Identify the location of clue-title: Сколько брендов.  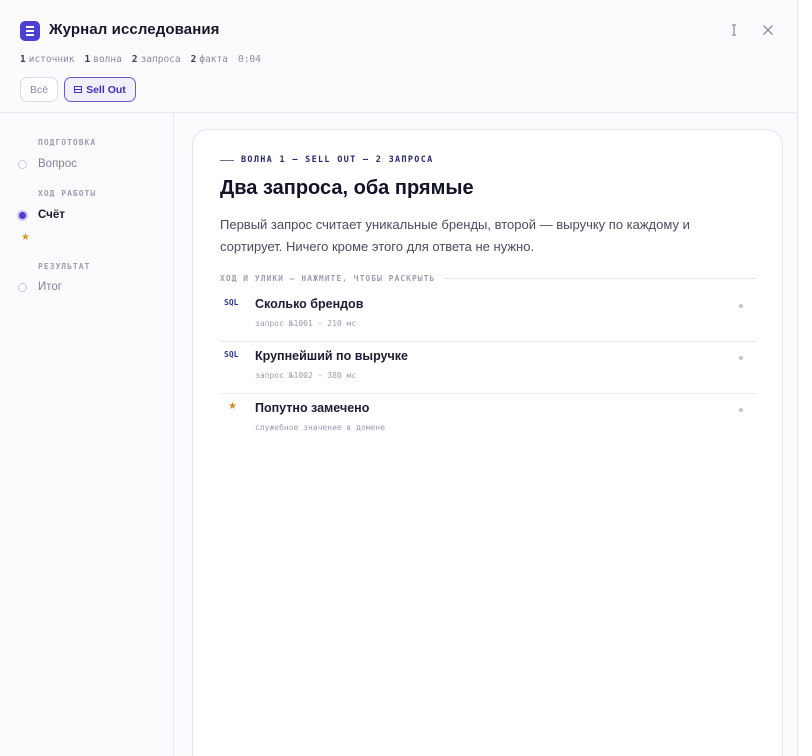
(309, 304).